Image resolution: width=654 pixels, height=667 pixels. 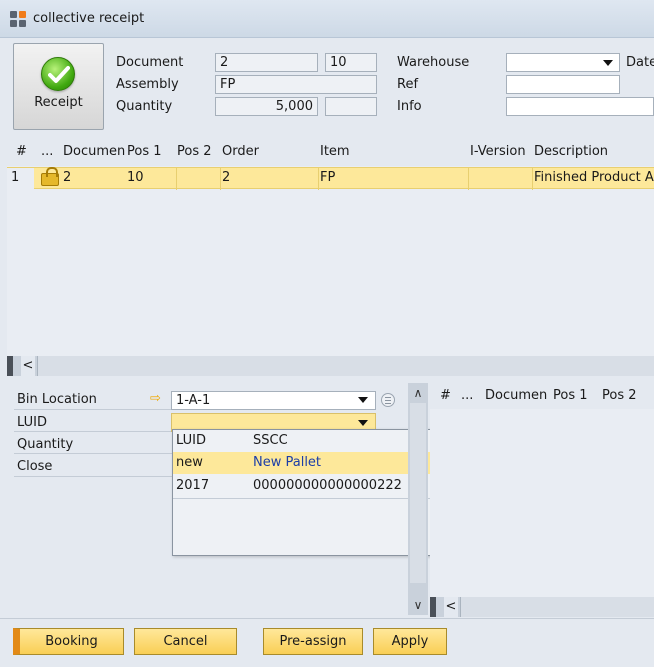 I want to click on close-label: Close, so click(x=35, y=466).